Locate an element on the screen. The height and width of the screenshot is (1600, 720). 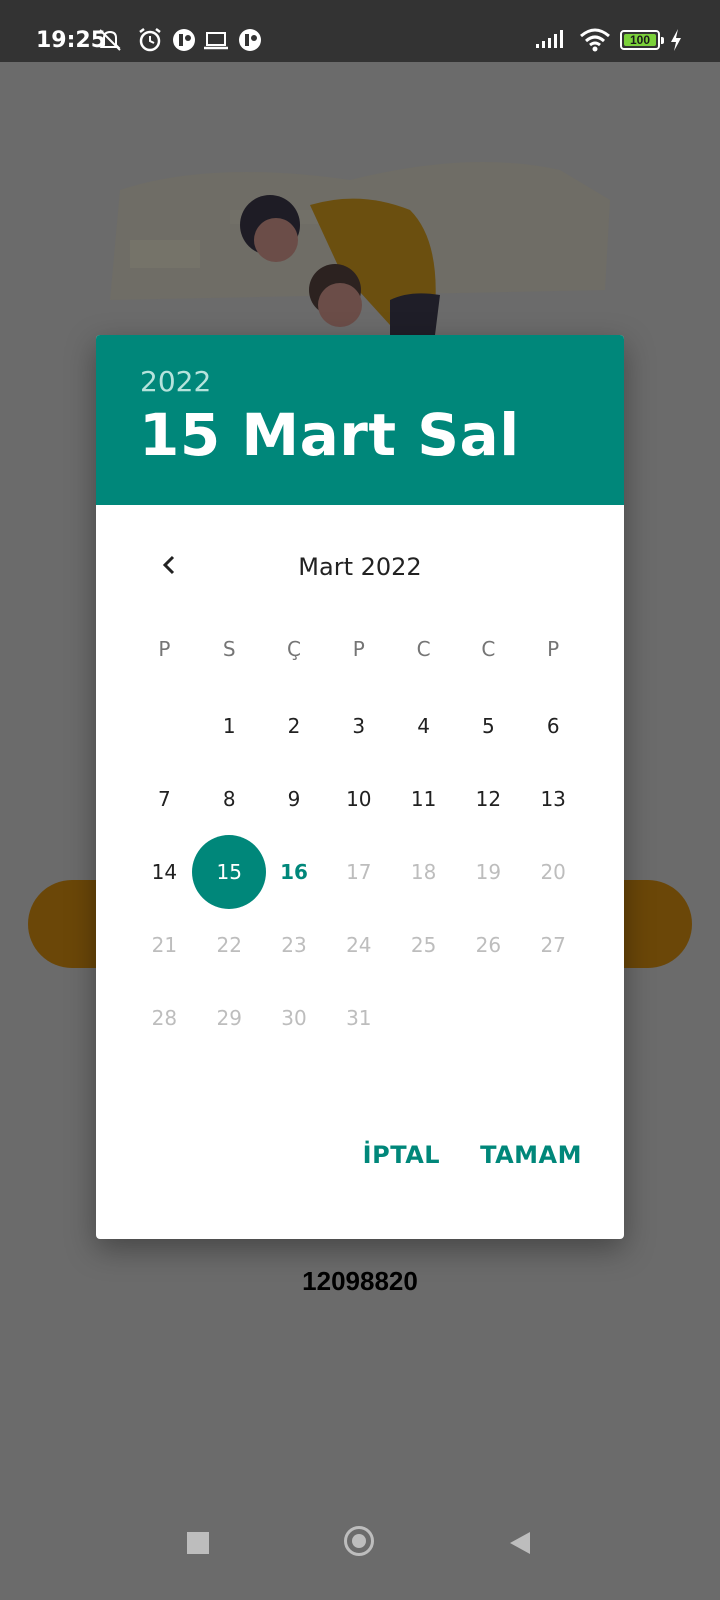
battery-level: 100 is located at coordinates (640, 40).